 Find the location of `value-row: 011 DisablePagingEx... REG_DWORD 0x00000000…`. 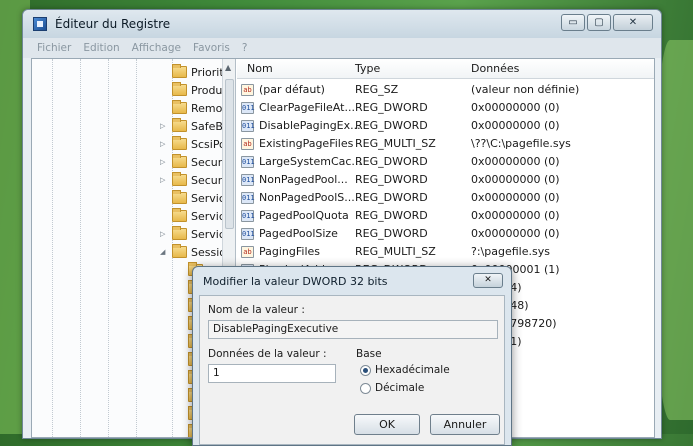

value-row: 011 DisablePagingEx... REG_DWORD 0x00000000… is located at coordinates (445, 126).